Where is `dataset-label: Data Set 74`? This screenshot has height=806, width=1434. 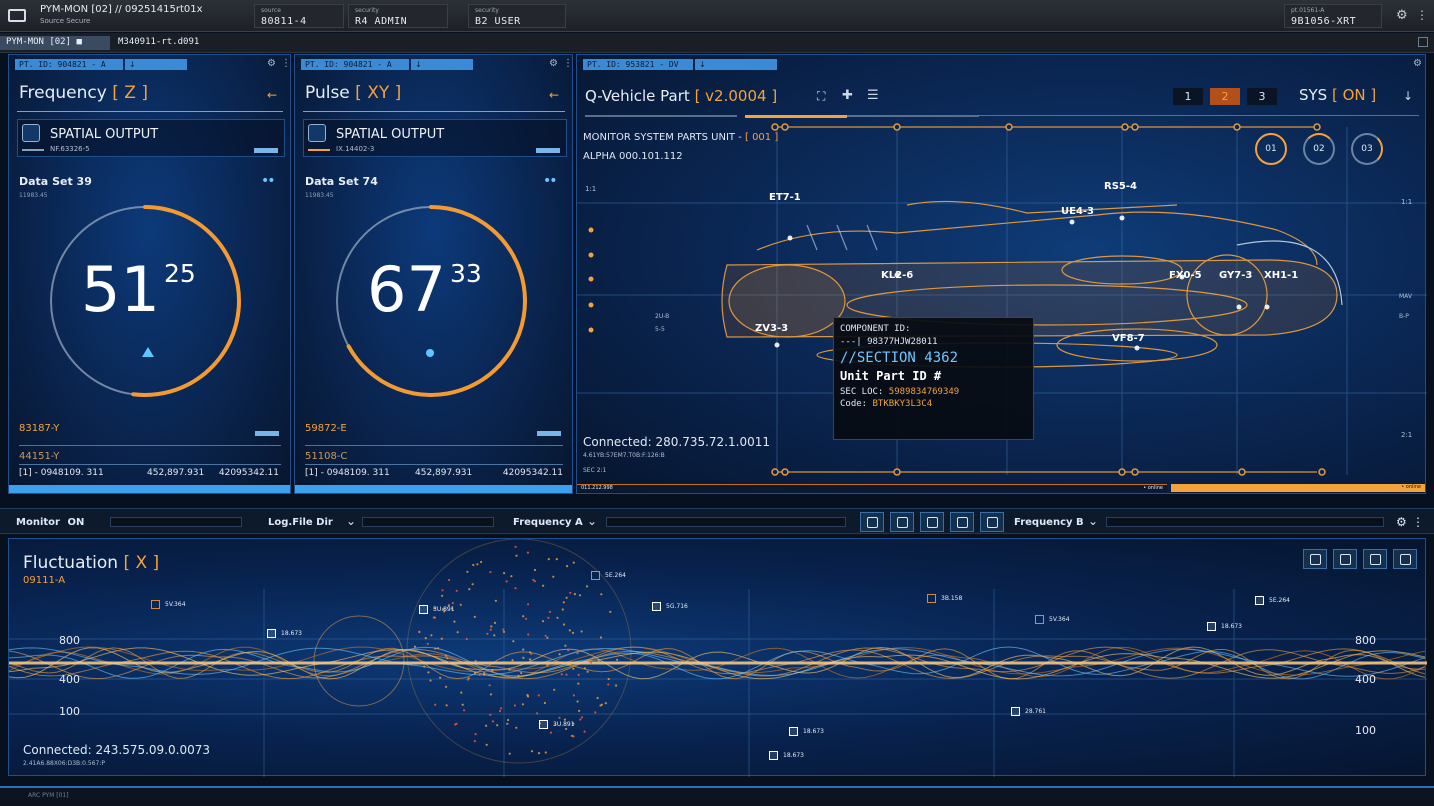 dataset-label: Data Set 74 is located at coordinates (341, 181).